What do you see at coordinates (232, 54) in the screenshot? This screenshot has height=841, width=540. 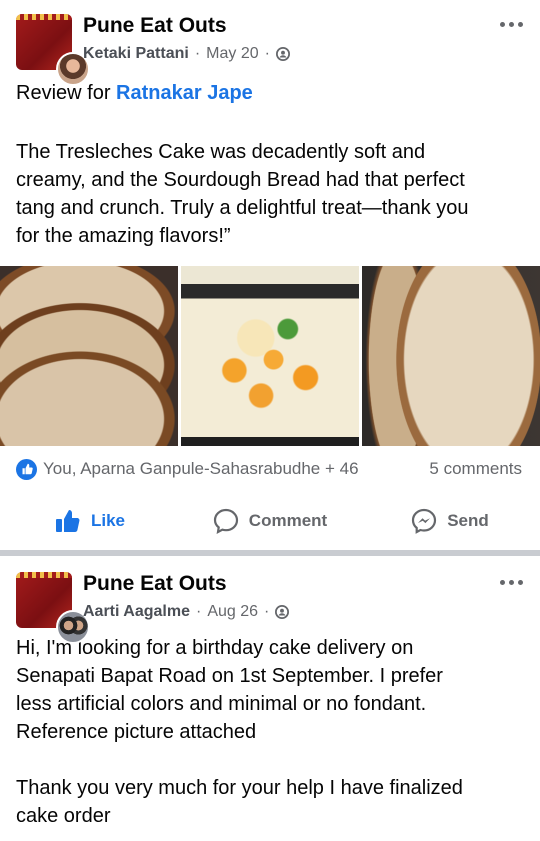 I see `post-date: May 20` at bounding box center [232, 54].